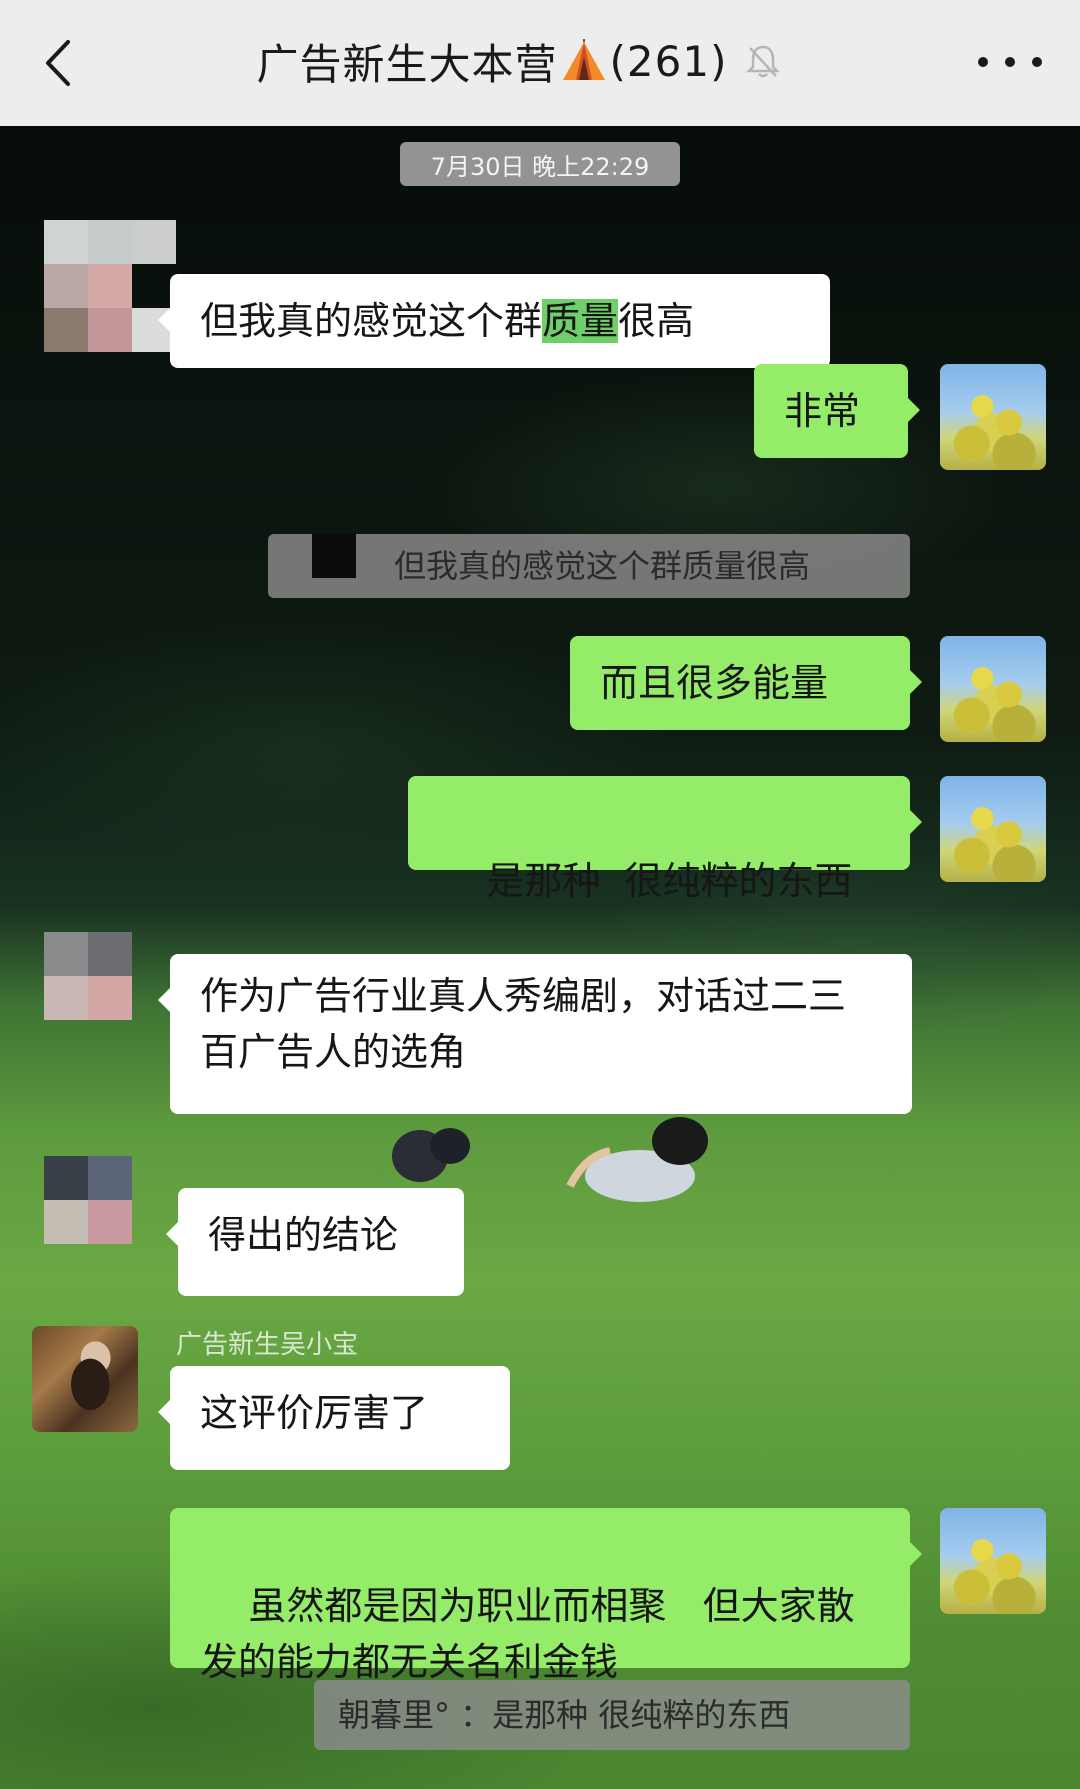 The width and height of the screenshot is (1080, 1789). I want to click on message-bubble: 得出的结论, so click(315, 1242).